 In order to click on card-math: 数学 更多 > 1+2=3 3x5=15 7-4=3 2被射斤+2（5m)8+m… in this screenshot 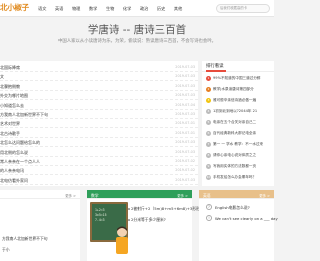, I will do `click(145, 225)`.